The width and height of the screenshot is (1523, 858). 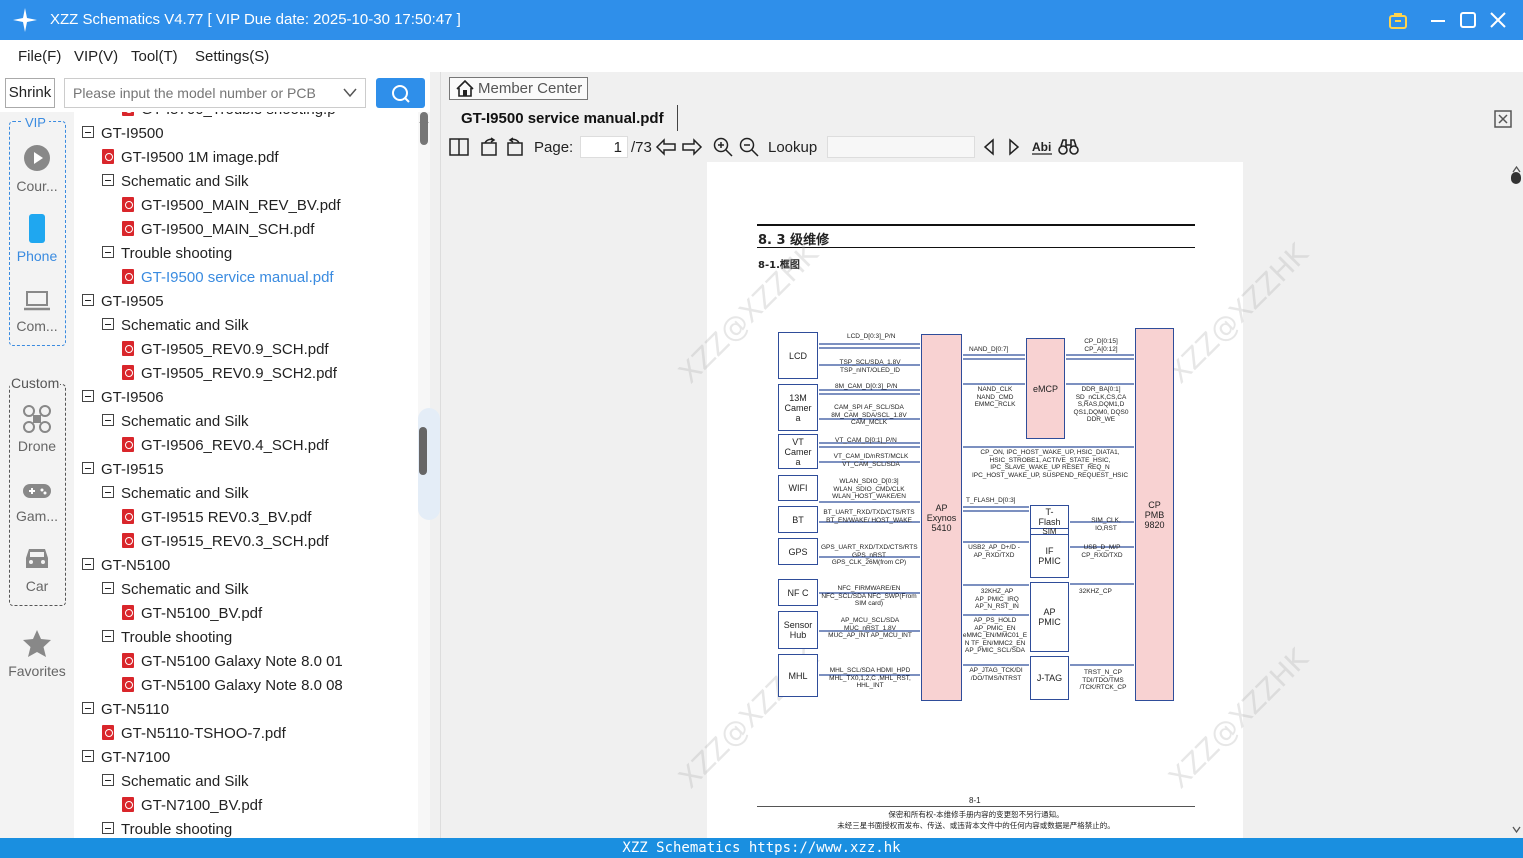 What do you see at coordinates (218, 230) in the screenshot?
I see `tree-file: GT-I9500_MAIN_SCH.pdf` at bounding box center [218, 230].